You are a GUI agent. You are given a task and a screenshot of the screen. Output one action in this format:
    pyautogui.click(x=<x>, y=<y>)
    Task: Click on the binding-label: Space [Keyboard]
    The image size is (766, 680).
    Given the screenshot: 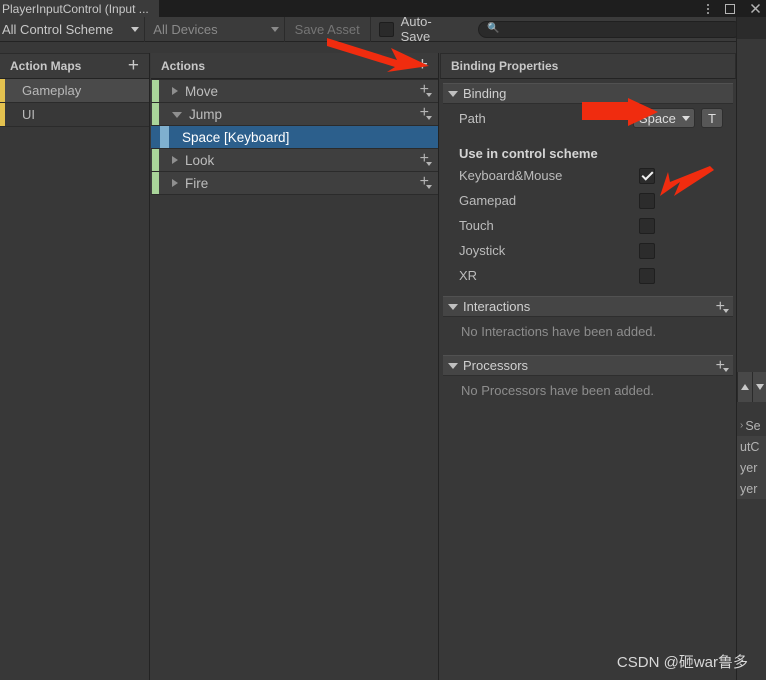 What is the action you would take?
    pyautogui.click(x=236, y=137)
    